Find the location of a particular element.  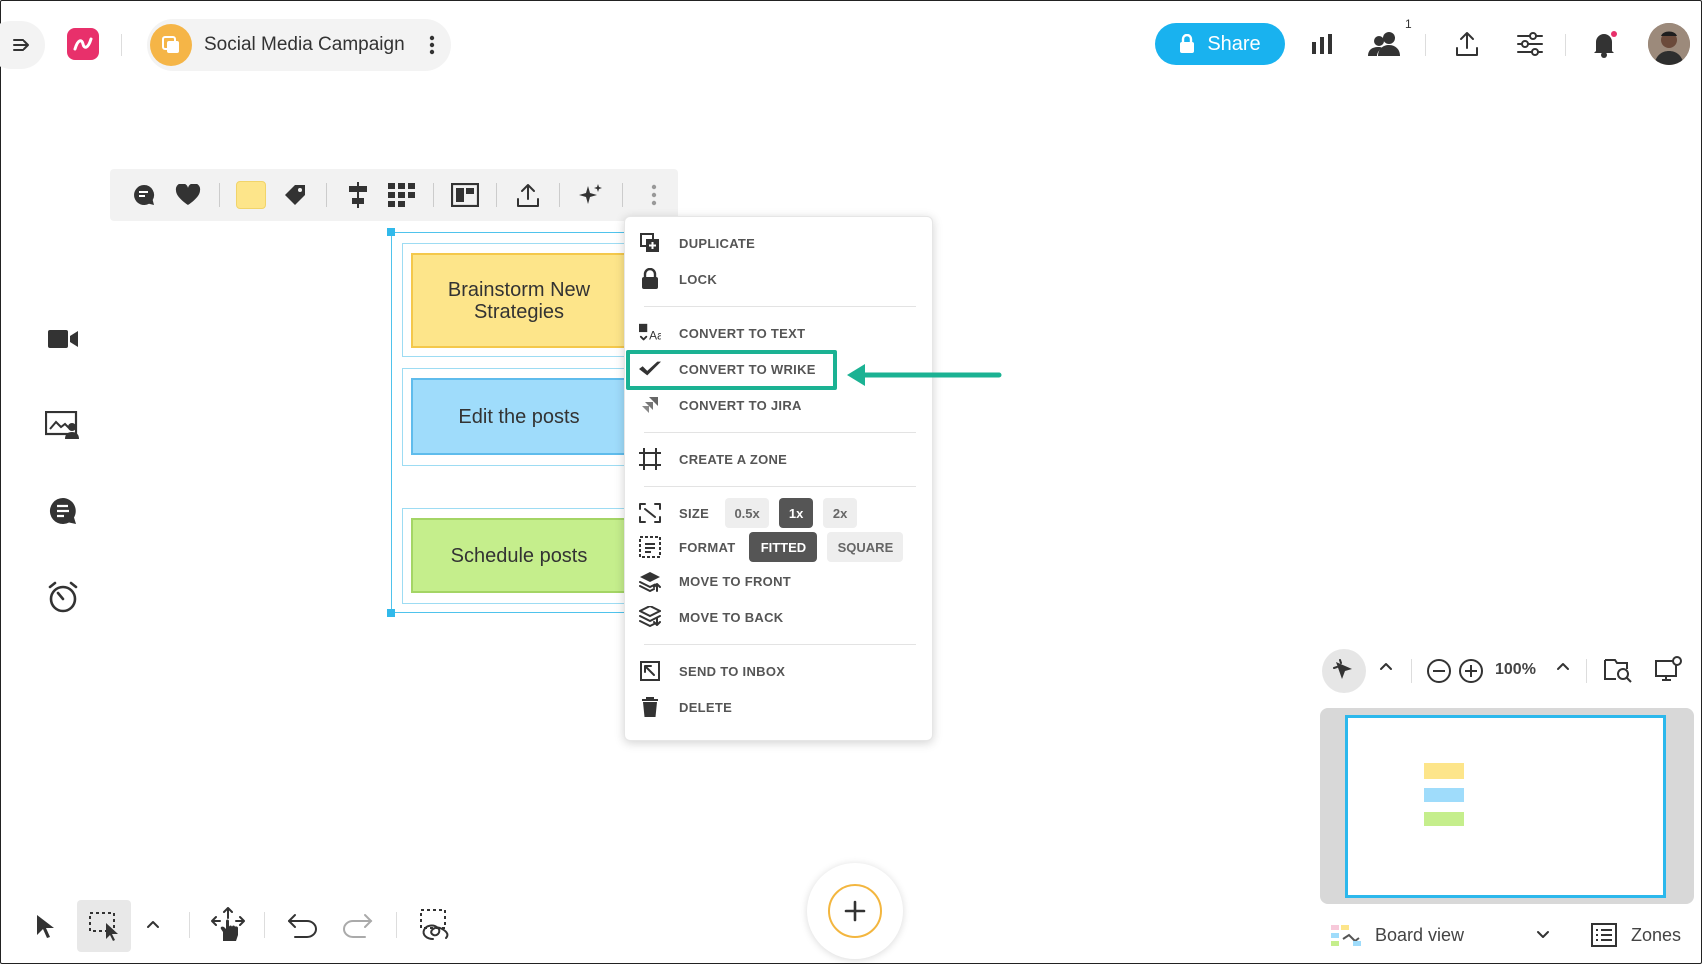

menu-item-lock: LOCK is located at coordinates (779, 279).